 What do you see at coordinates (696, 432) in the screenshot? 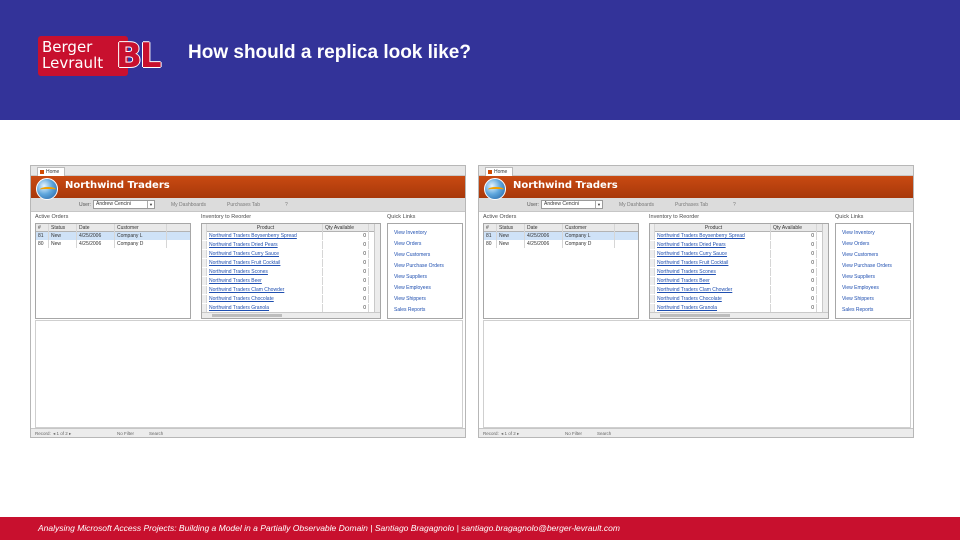
I see `record-navigation-bar: Record: ◂ 1 of 2 ▸ No Filter Search` at bounding box center [696, 432].